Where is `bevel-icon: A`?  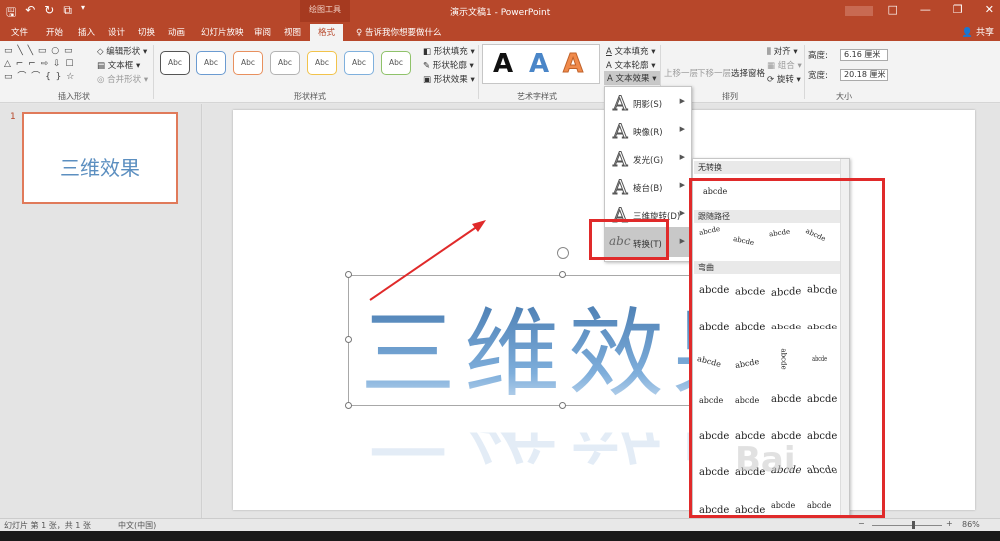
bevel-icon: A is located at coordinates (620, 187).